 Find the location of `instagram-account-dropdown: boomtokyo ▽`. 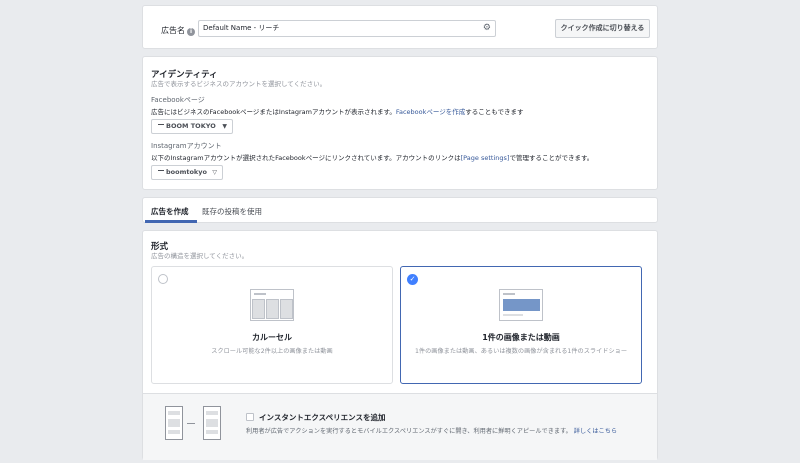

instagram-account-dropdown: boomtokyo ▽ is located at coordinates (187, 172).